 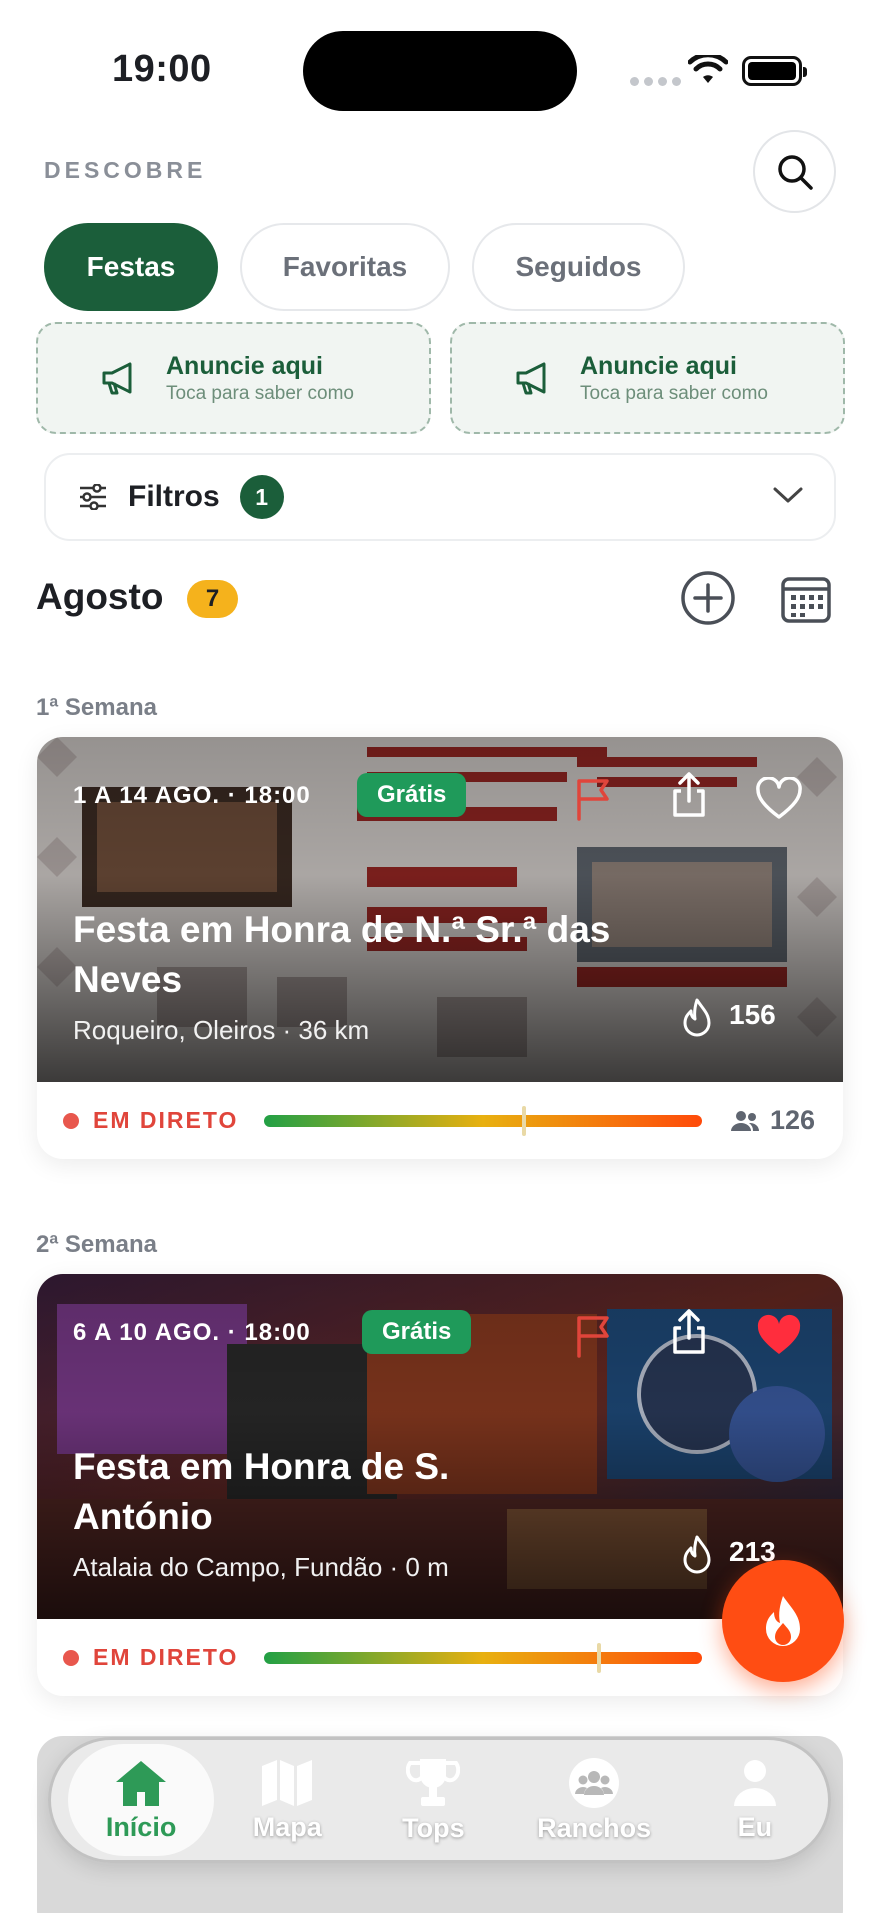 I want to click on hot-events-button, so click(x=783, y=1621).